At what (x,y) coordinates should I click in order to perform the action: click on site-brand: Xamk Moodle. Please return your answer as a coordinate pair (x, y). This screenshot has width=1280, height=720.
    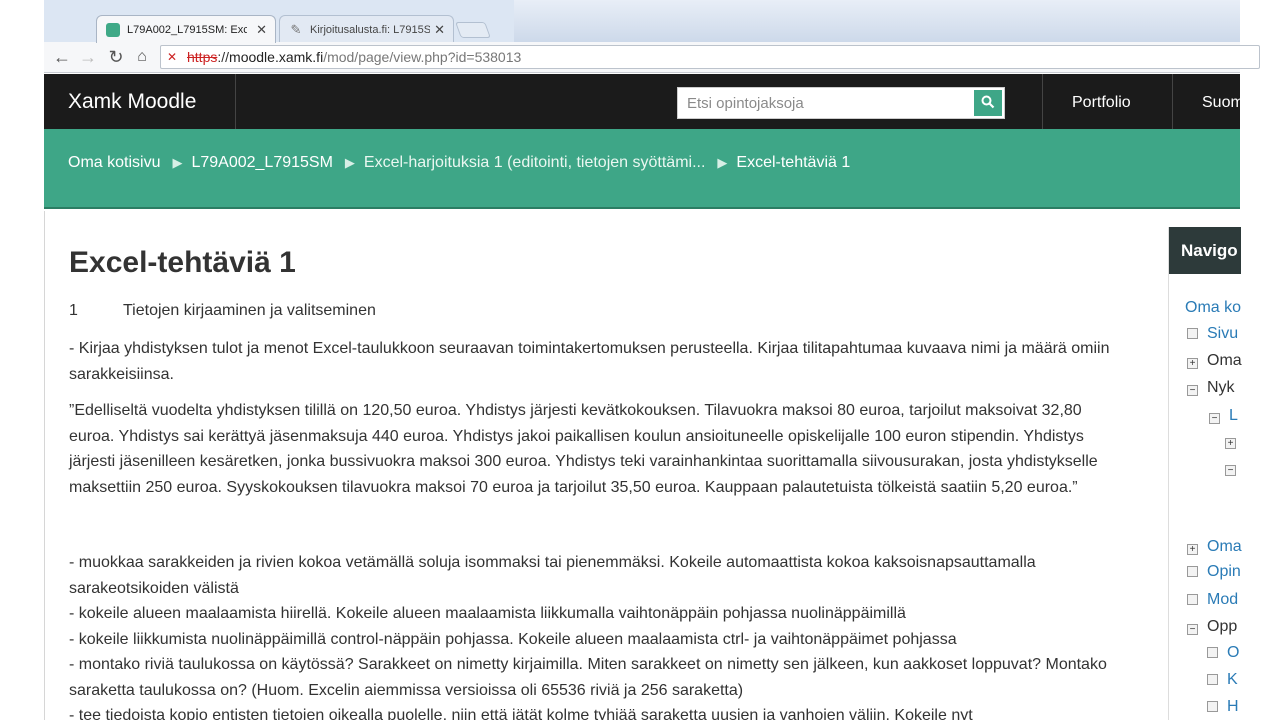
    Looking at the image, I should click on (140, 101).